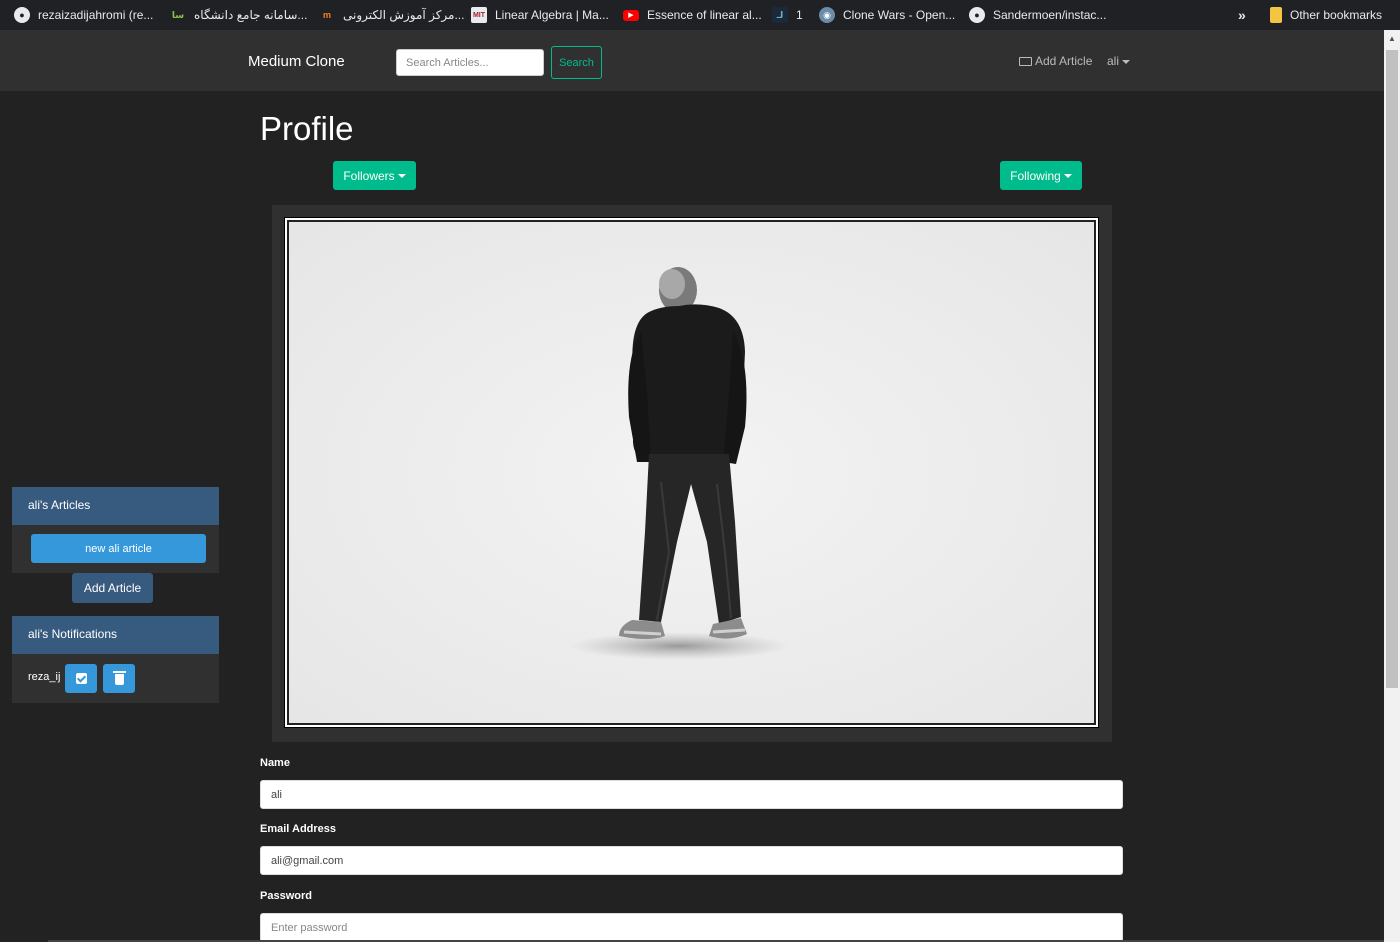  I want to click on search-input, so click(470, 62).